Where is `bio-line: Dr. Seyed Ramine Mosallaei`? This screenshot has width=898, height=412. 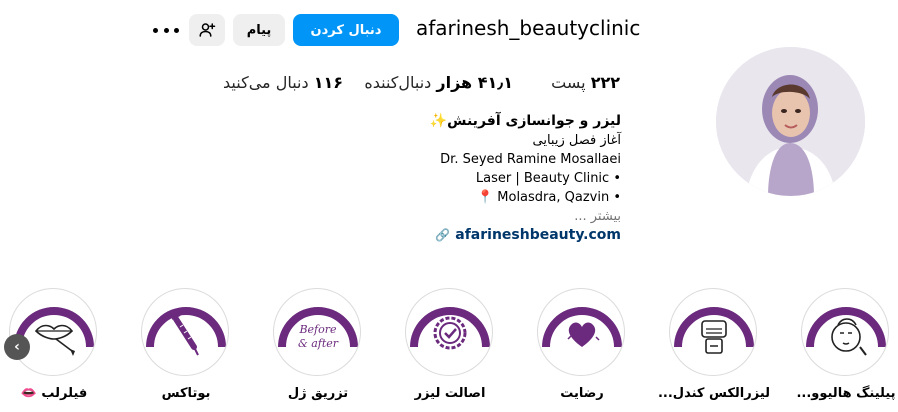 bio-line: Dr. Seyed Ramine Mosallaei is located at coordinates (530, 159).